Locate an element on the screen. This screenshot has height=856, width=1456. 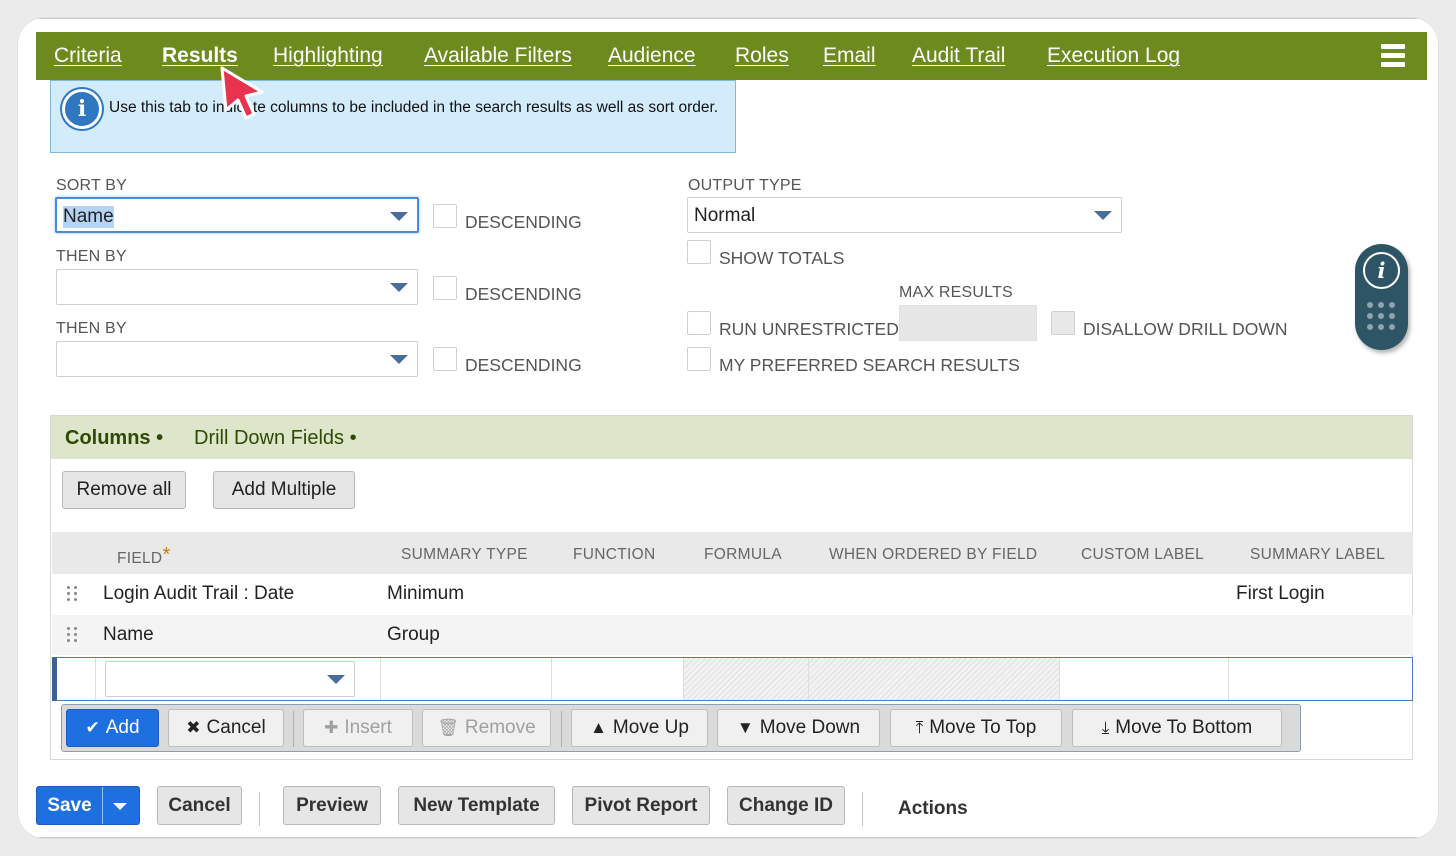
tab-available-filters: Available Filters is located at coordinates (498, 56).